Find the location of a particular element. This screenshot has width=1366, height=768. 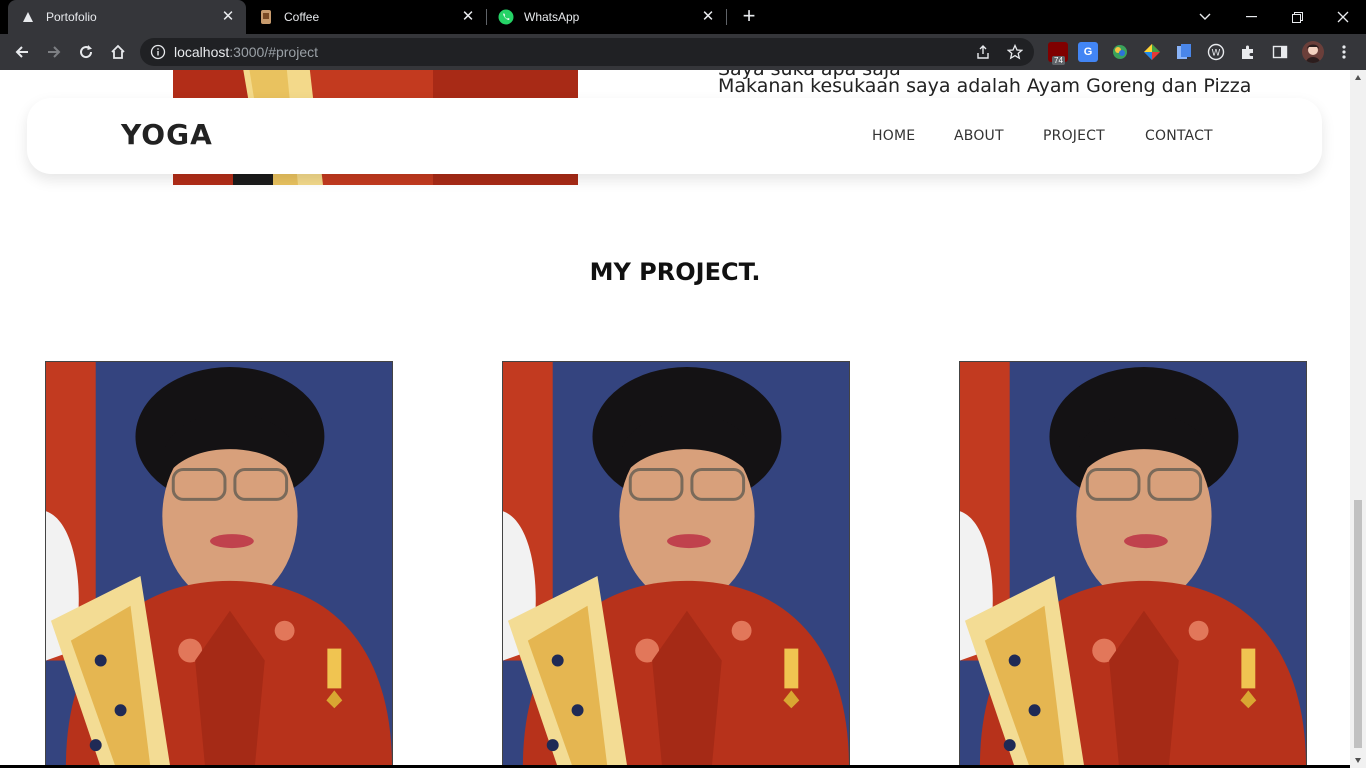

ublock-badge: 74 is located at coordinates (1058, 60).